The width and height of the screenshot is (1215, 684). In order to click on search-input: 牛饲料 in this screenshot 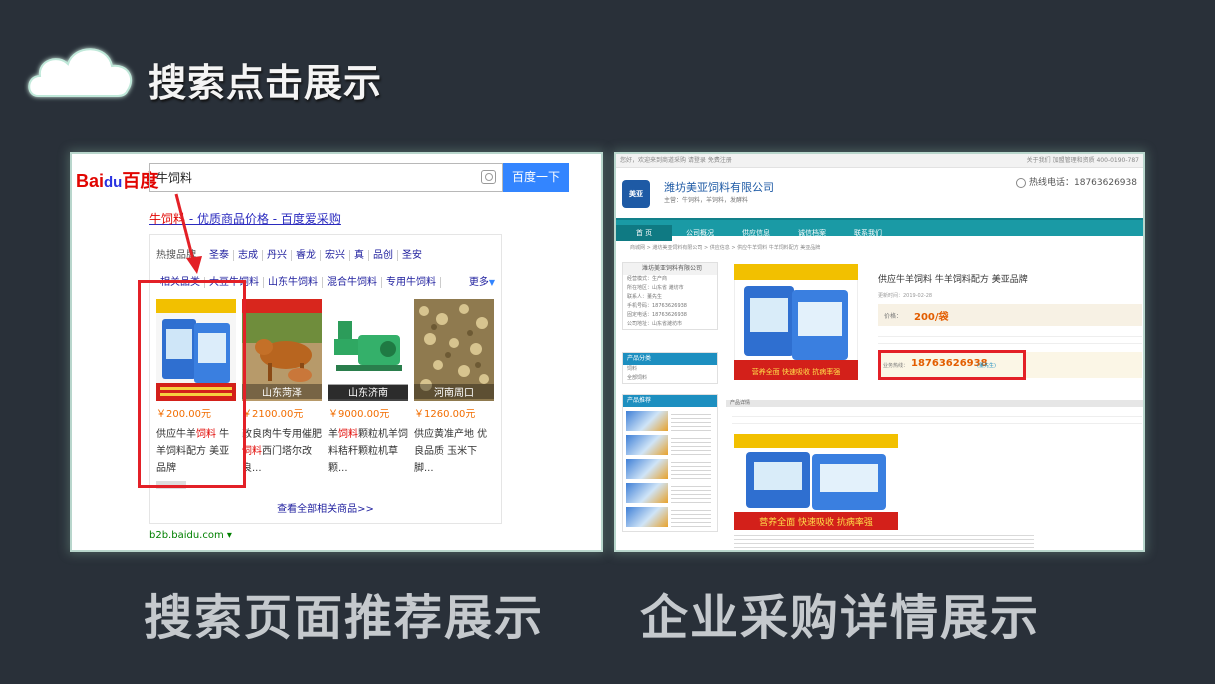, I will do `click(326, 177)`.